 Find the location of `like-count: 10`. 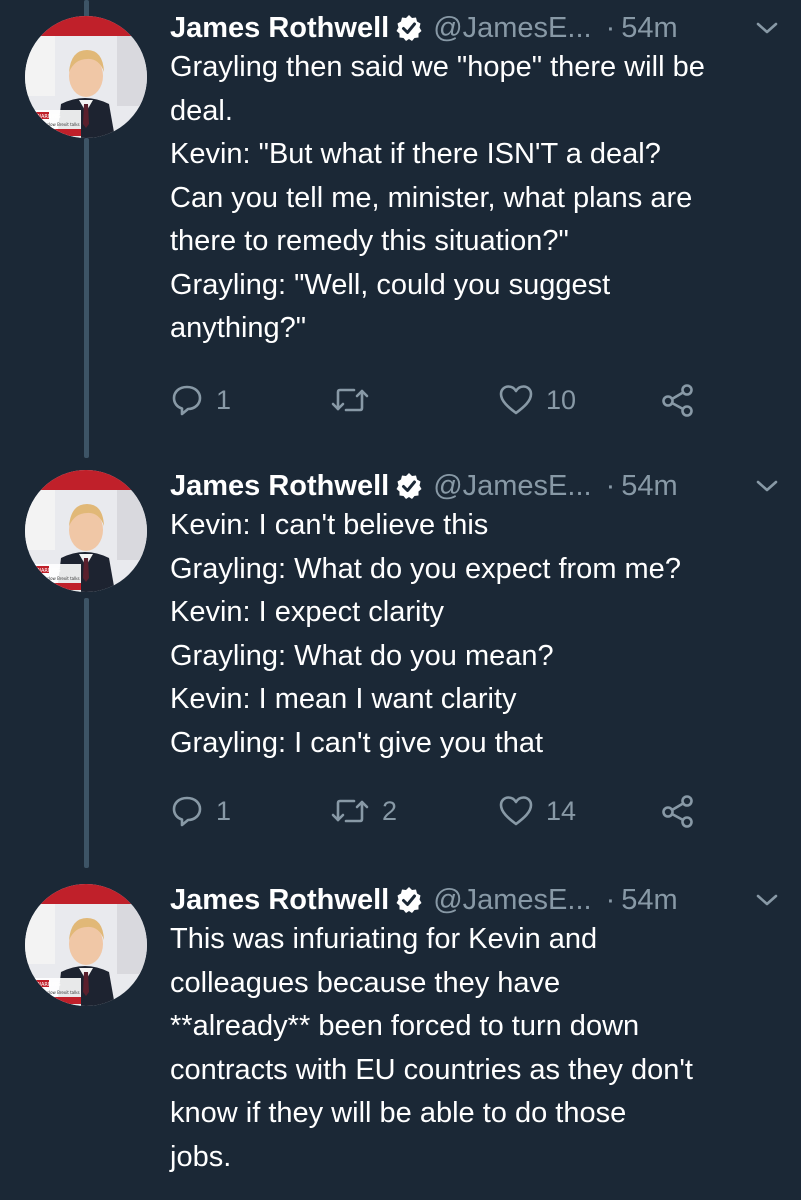

like-count: 10 is located at coordinates (561, 399).